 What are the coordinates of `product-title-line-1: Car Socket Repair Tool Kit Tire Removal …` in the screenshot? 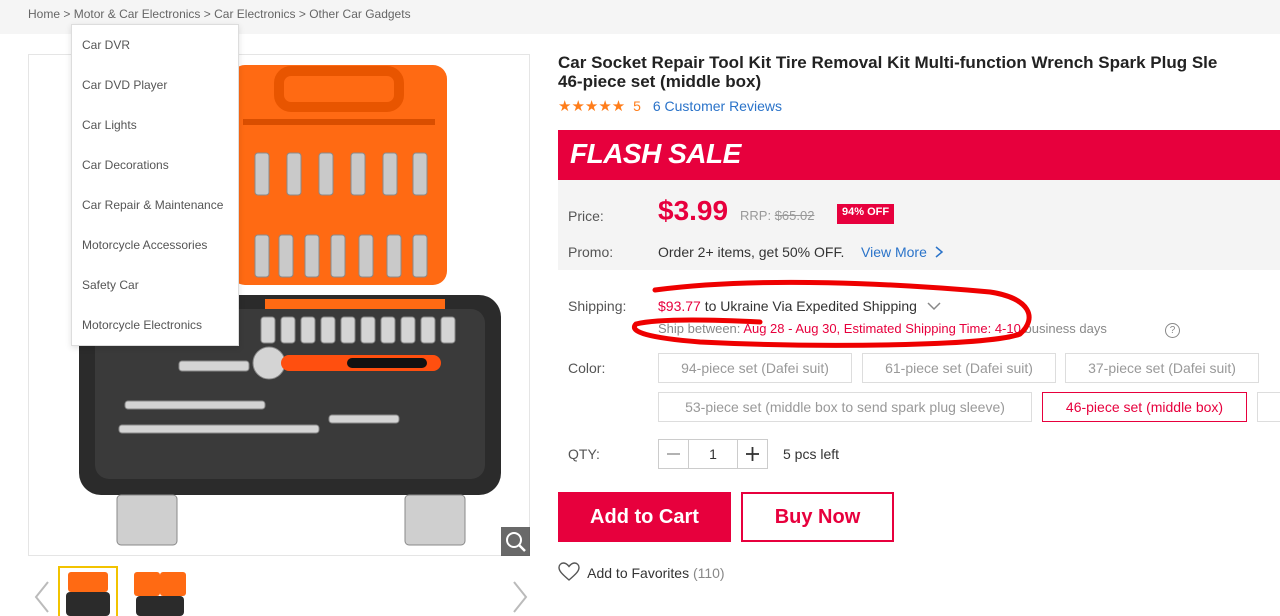 It's located at (888, 62).